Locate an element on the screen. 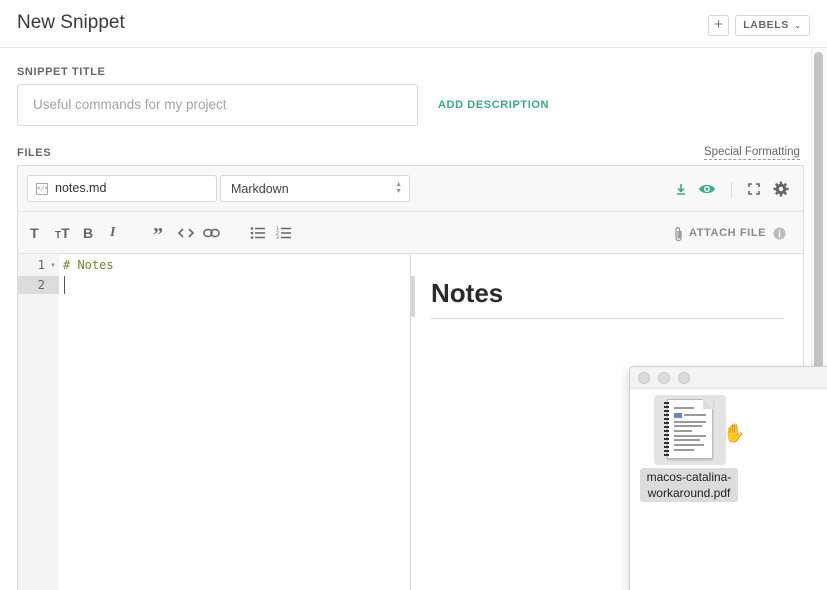 This screenshot has width=827, height=590. files-label: FILES is located at coordinates (34, 153).